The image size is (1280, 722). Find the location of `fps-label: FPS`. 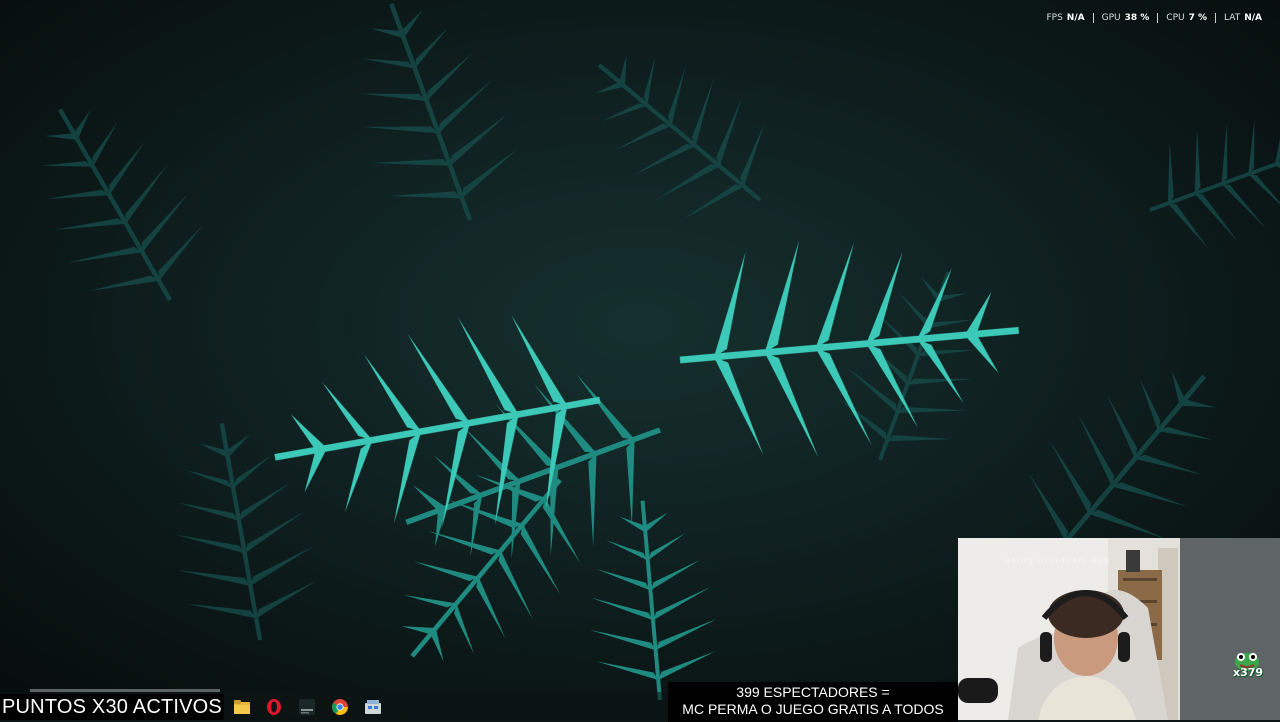

fps-label: FPS is located at coordinates (1054, 18).